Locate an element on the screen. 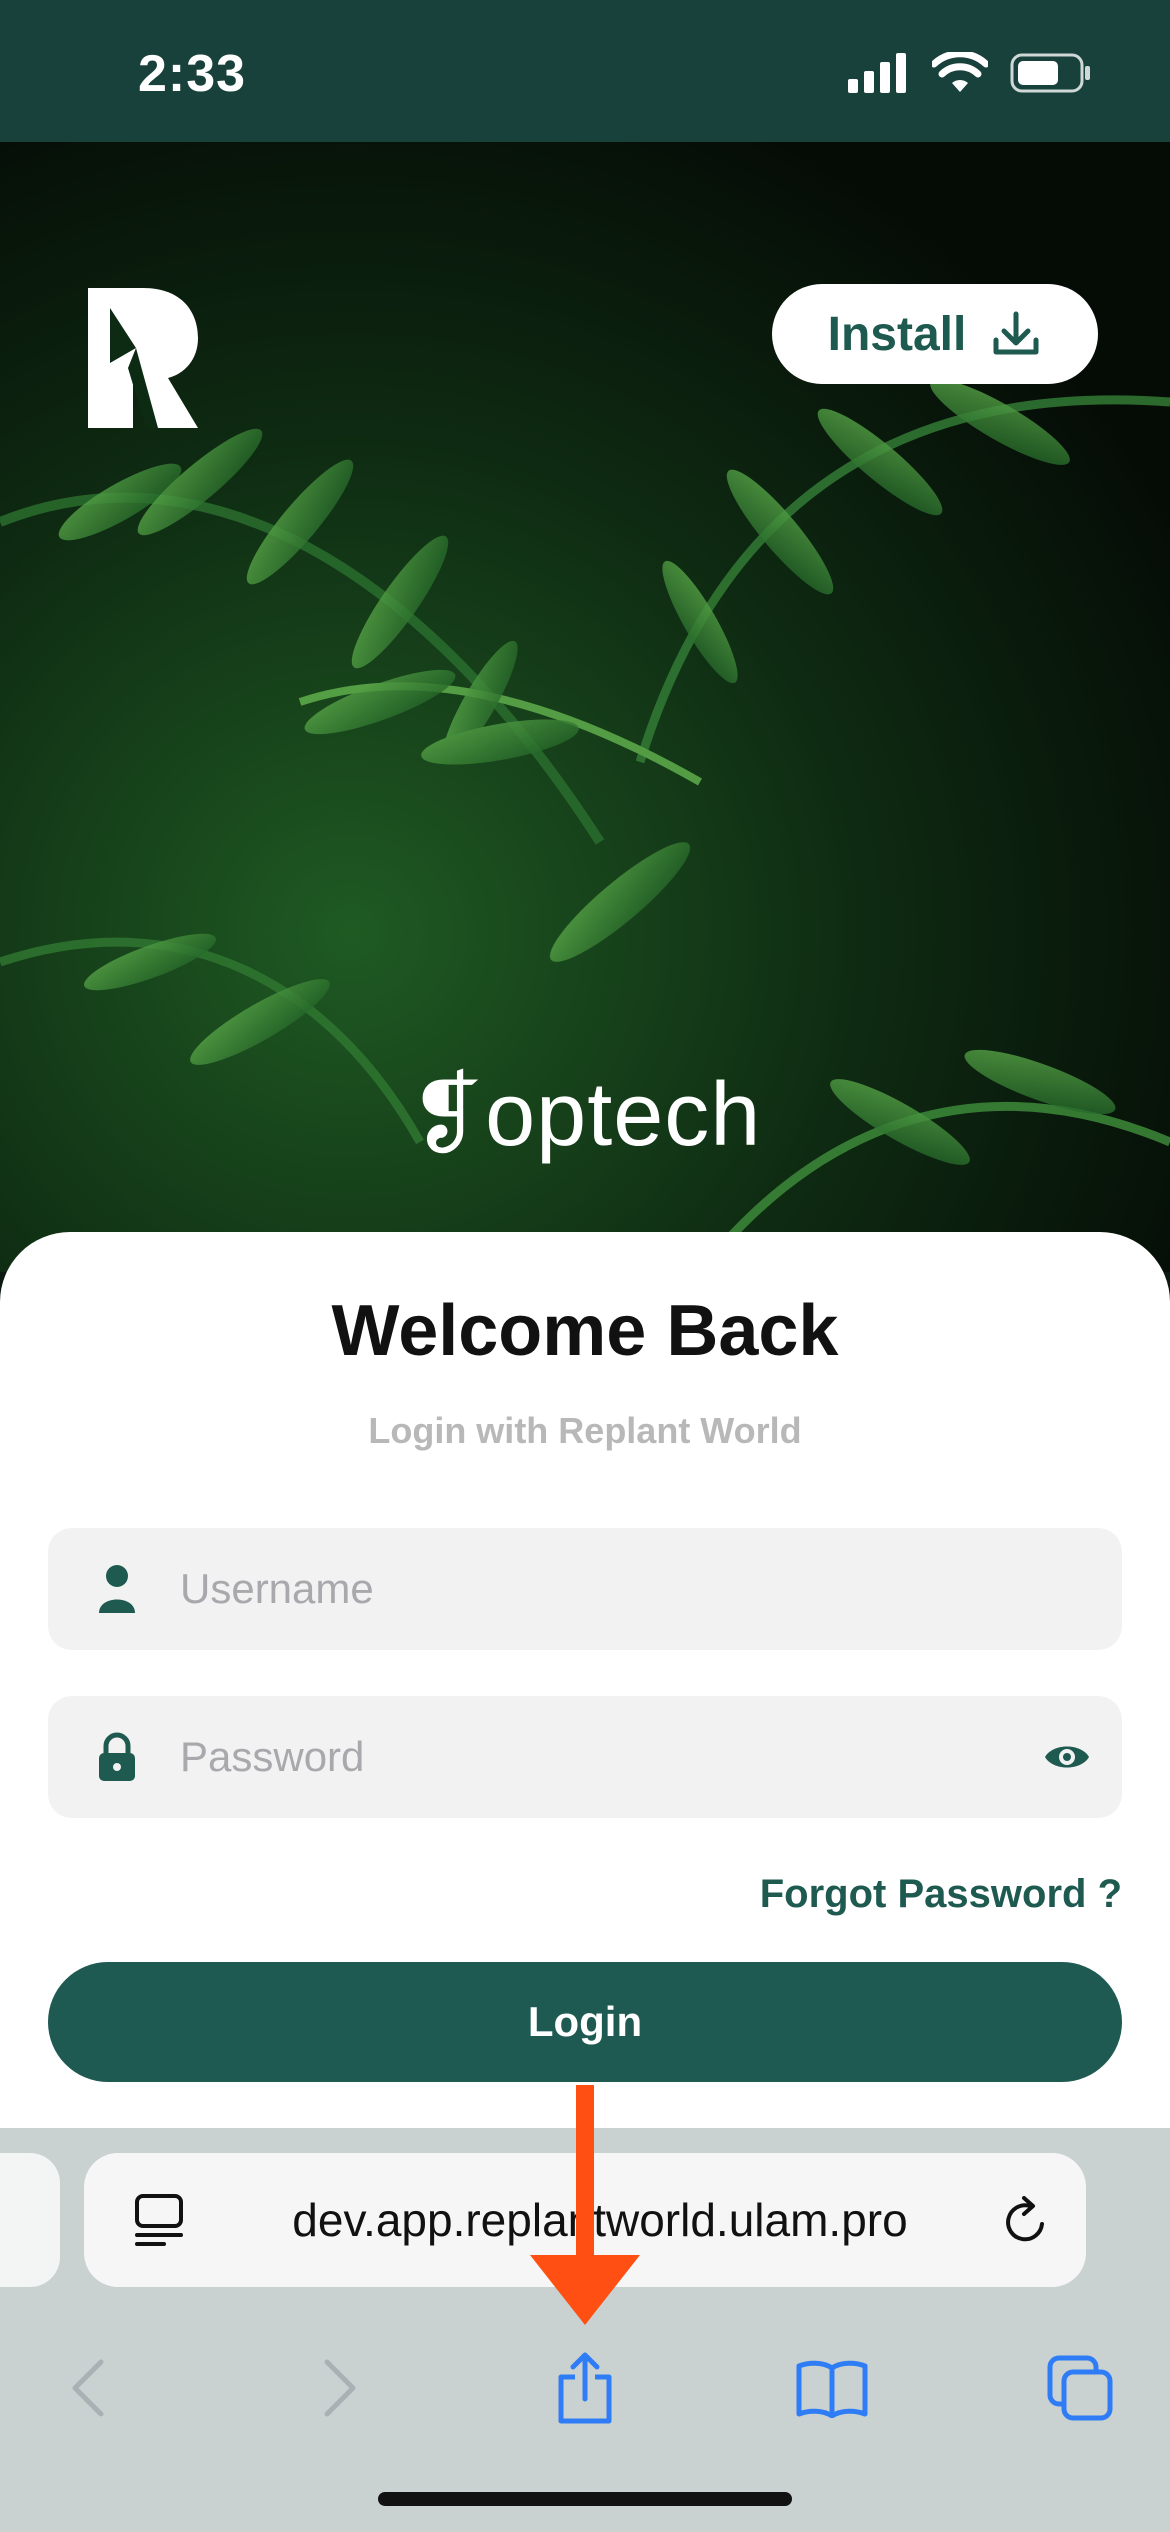 This screenshot has height=2532, width=1170. bookmarks-button is located at coordinates (832, 2388).